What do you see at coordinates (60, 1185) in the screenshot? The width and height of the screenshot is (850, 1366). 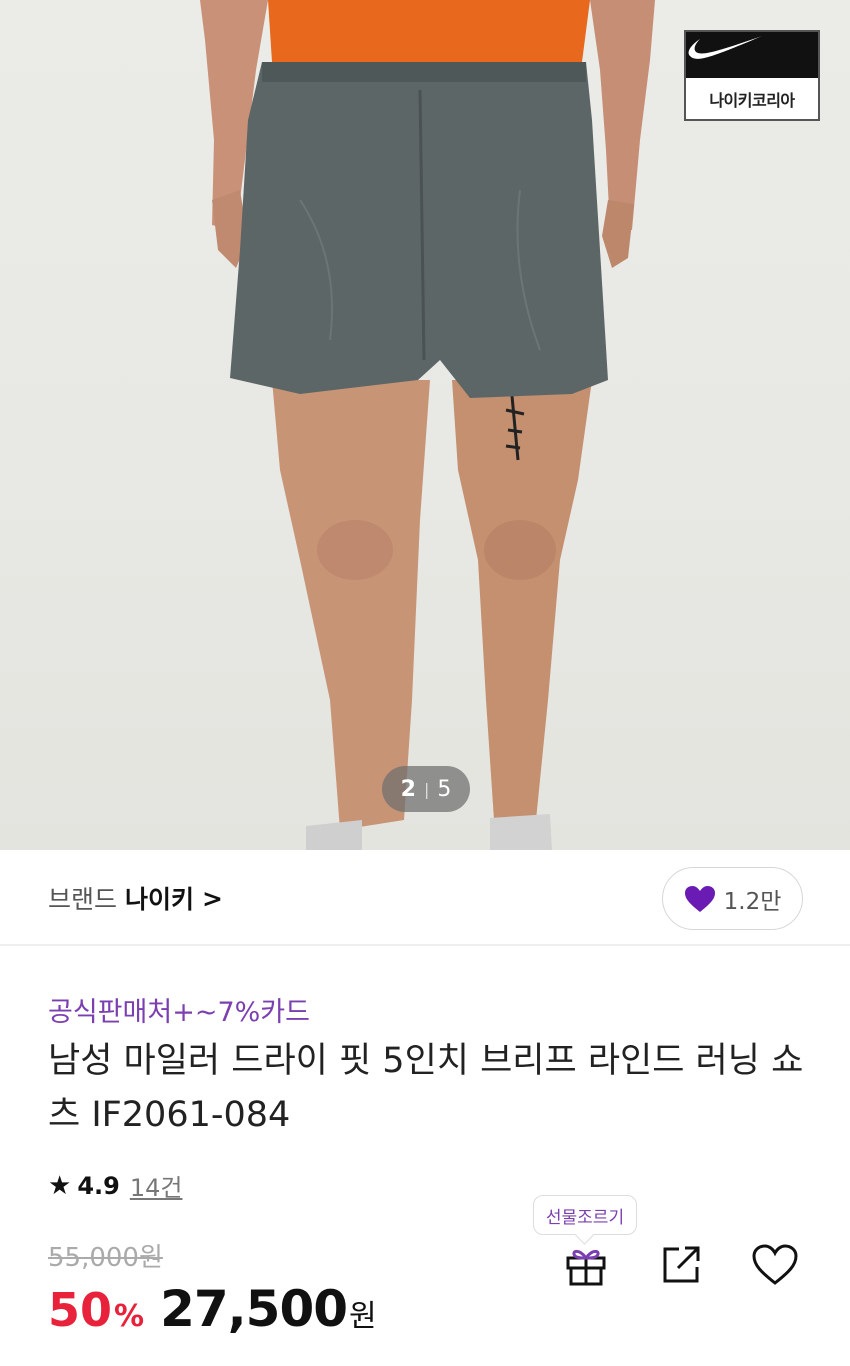 I see `star-icon: ★` at bounding box center [60, 1185].